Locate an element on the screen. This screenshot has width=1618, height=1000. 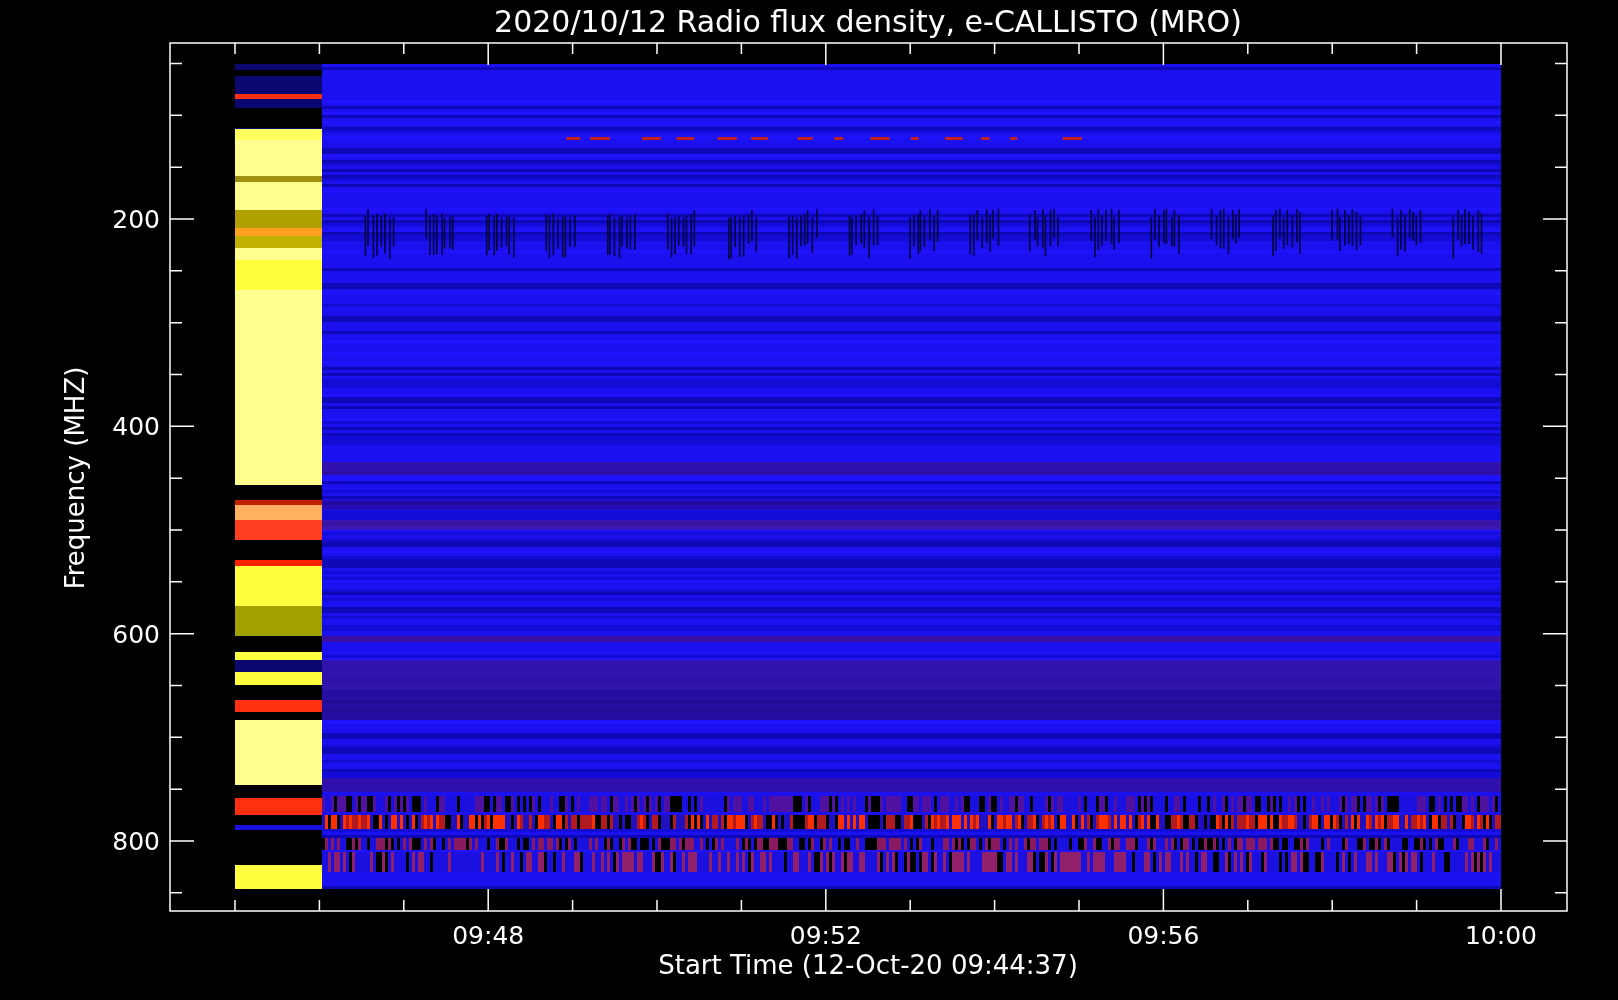
chart-title: 2020/10/12 Radio flux density, e-CALLISTO (MRO) is located at coordinates (868, 21).